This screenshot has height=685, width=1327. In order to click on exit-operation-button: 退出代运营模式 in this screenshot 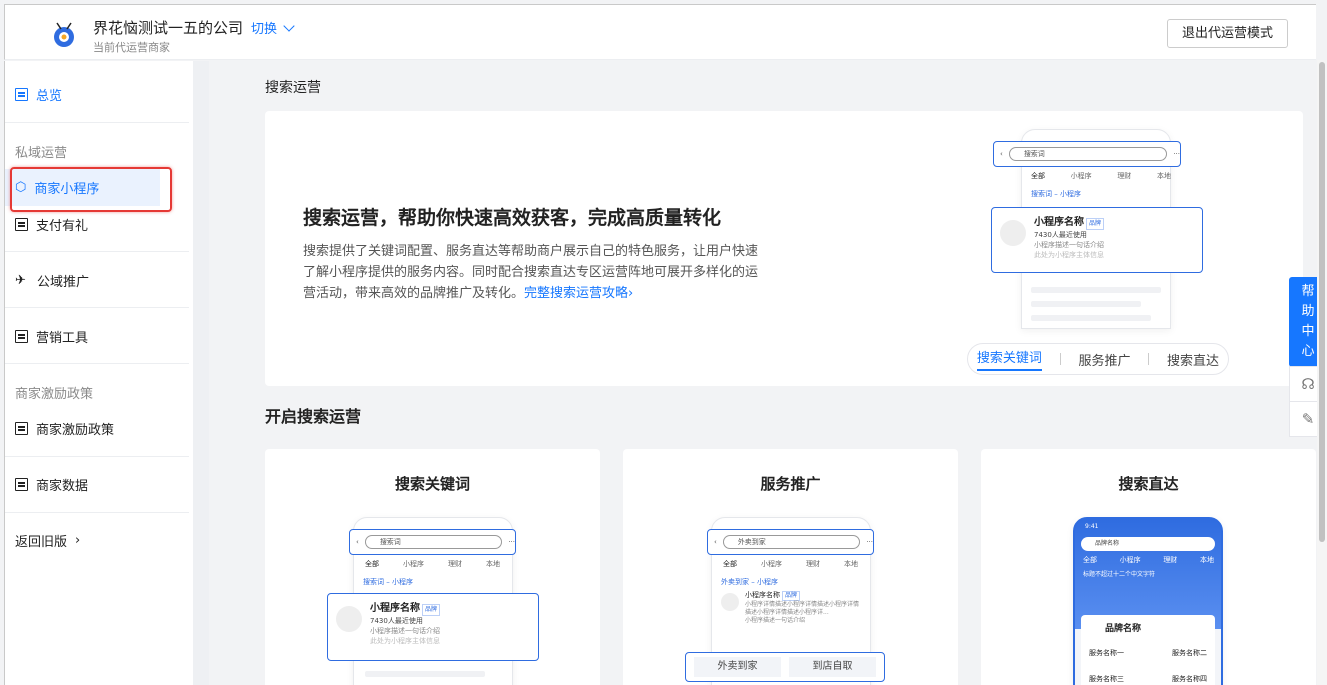, I will do `click(1227, 33)`.